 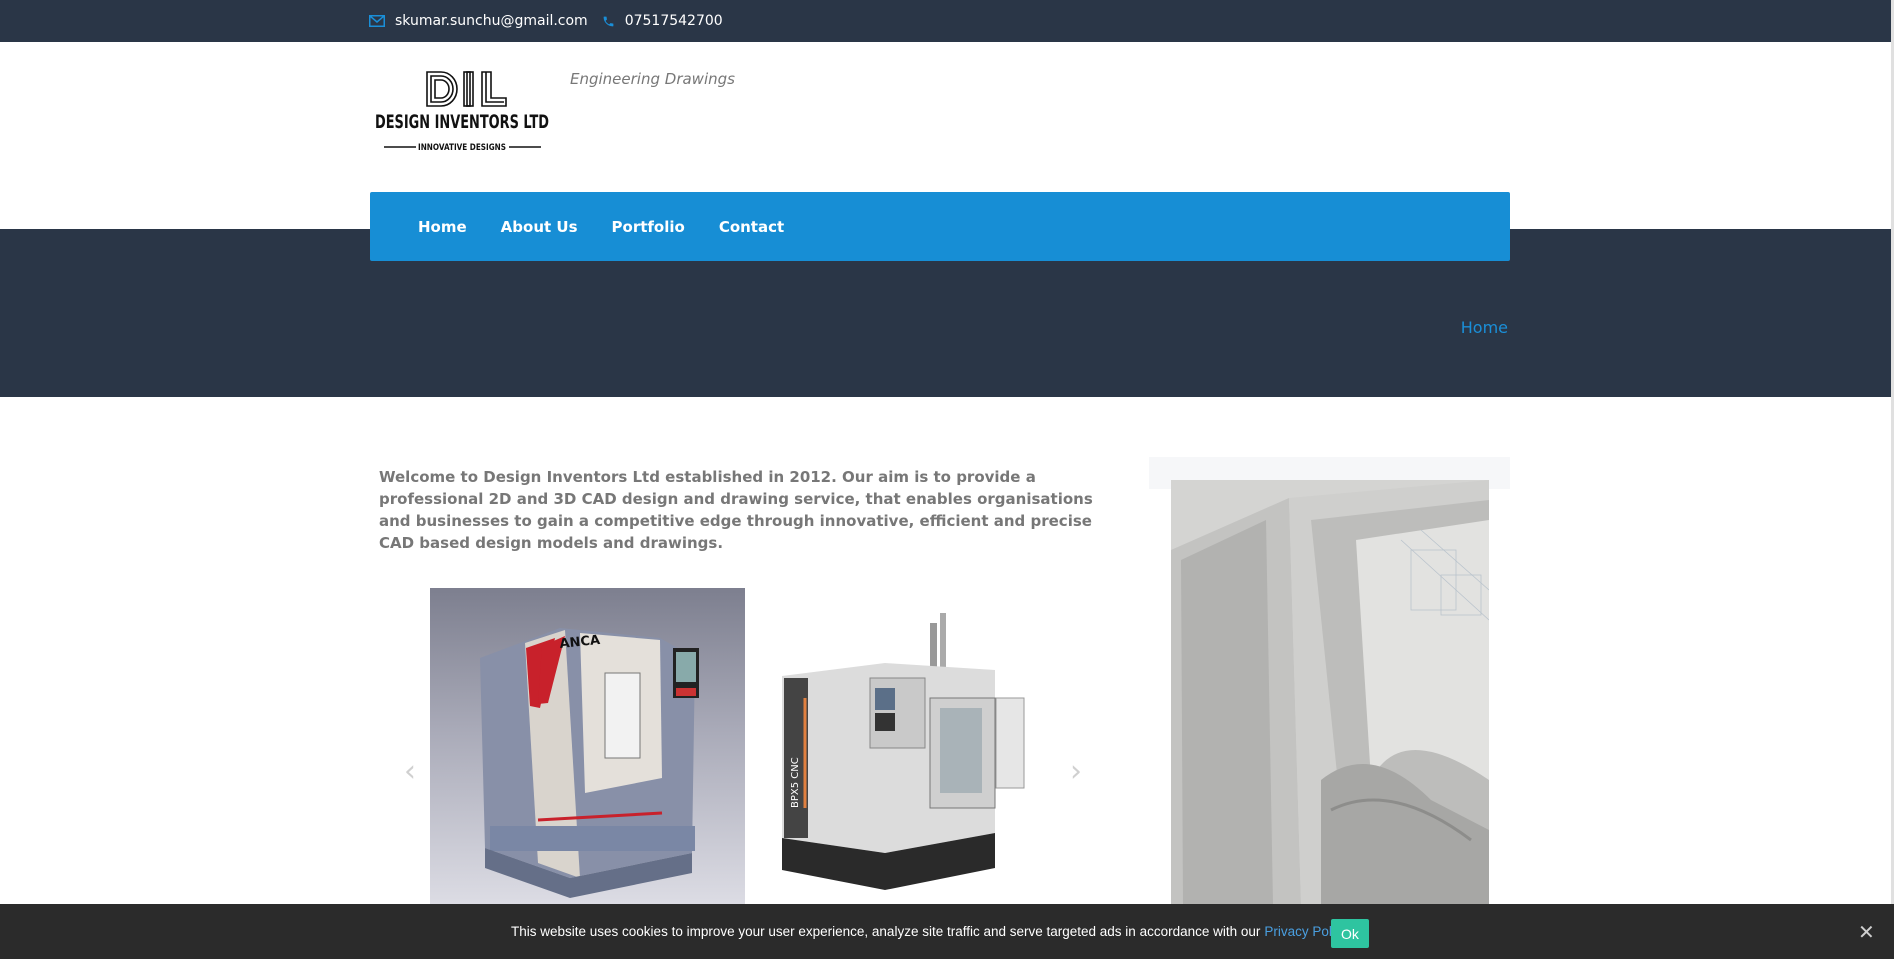 I want to click on phone-contact: 07517542700, so click(x=662, y=21).